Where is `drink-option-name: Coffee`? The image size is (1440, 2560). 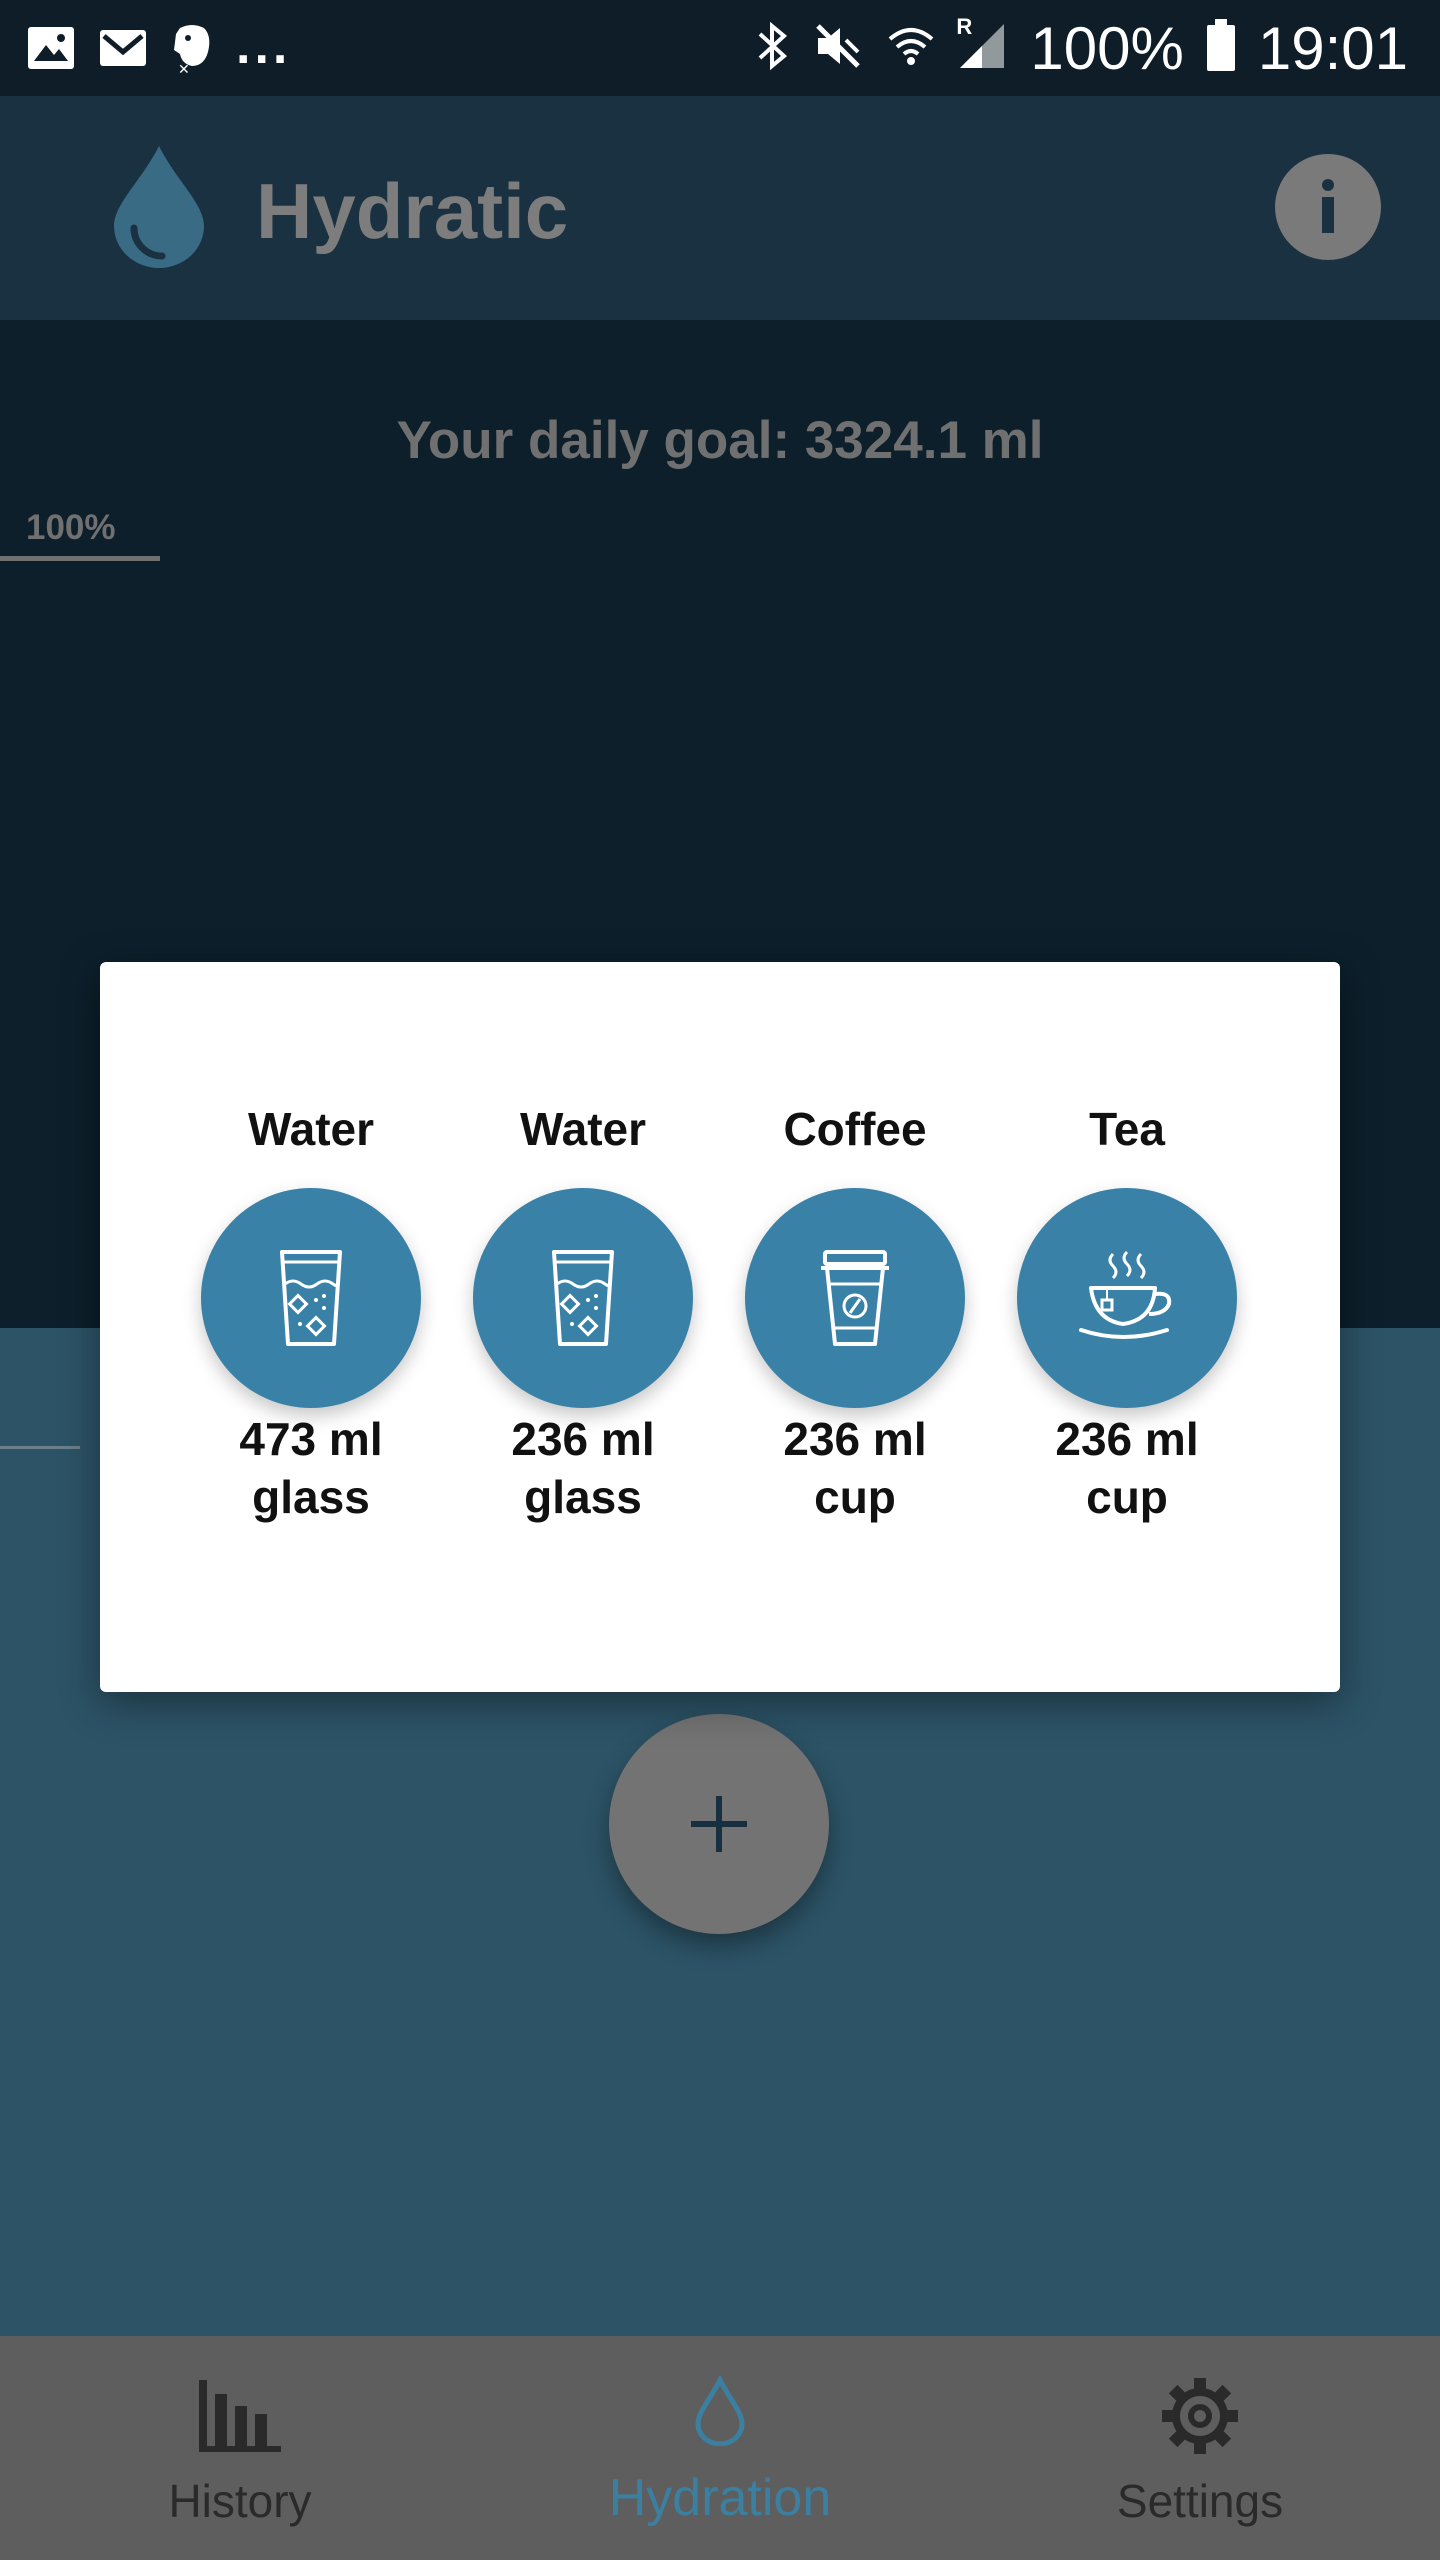 drink-option-name: Coffee is located at coordinates (855, 1129).